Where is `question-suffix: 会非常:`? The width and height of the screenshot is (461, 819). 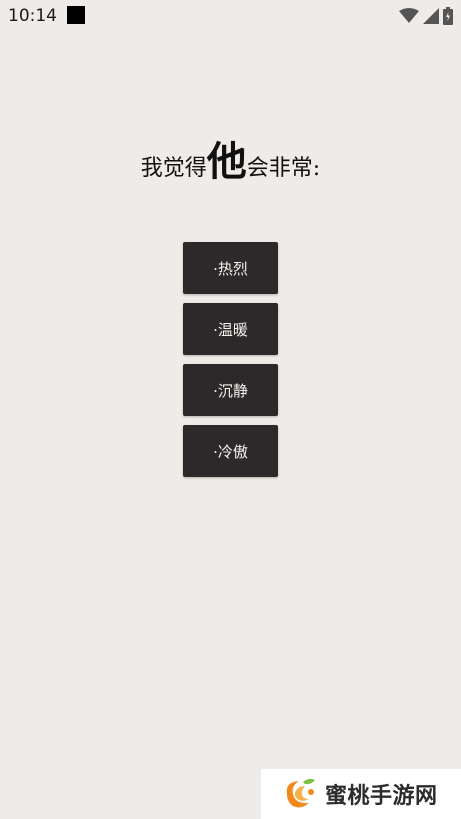 question-suffix: 会非常: is located at coordinates (283, 168).